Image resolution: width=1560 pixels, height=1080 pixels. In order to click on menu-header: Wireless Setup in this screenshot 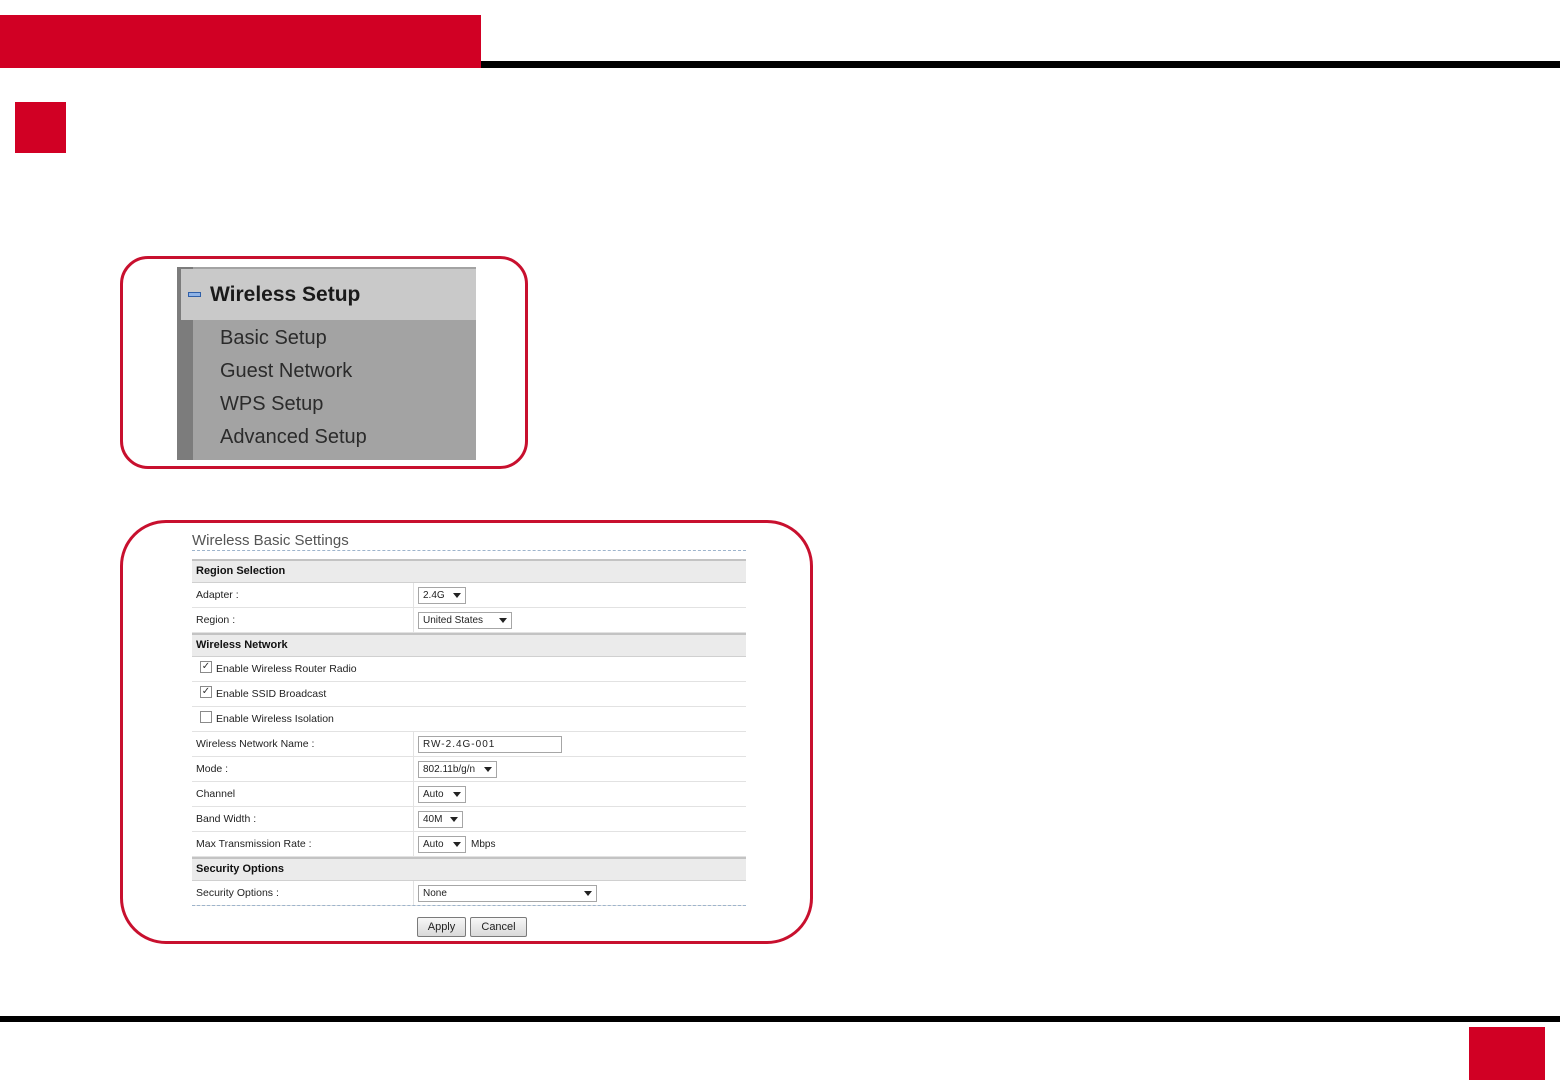, I will do `click(328, 294)`.